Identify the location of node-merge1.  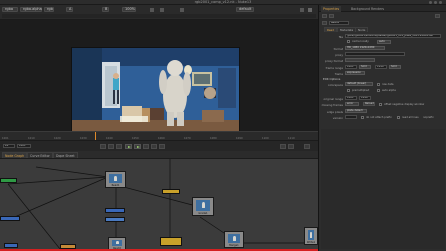
(171, 241).